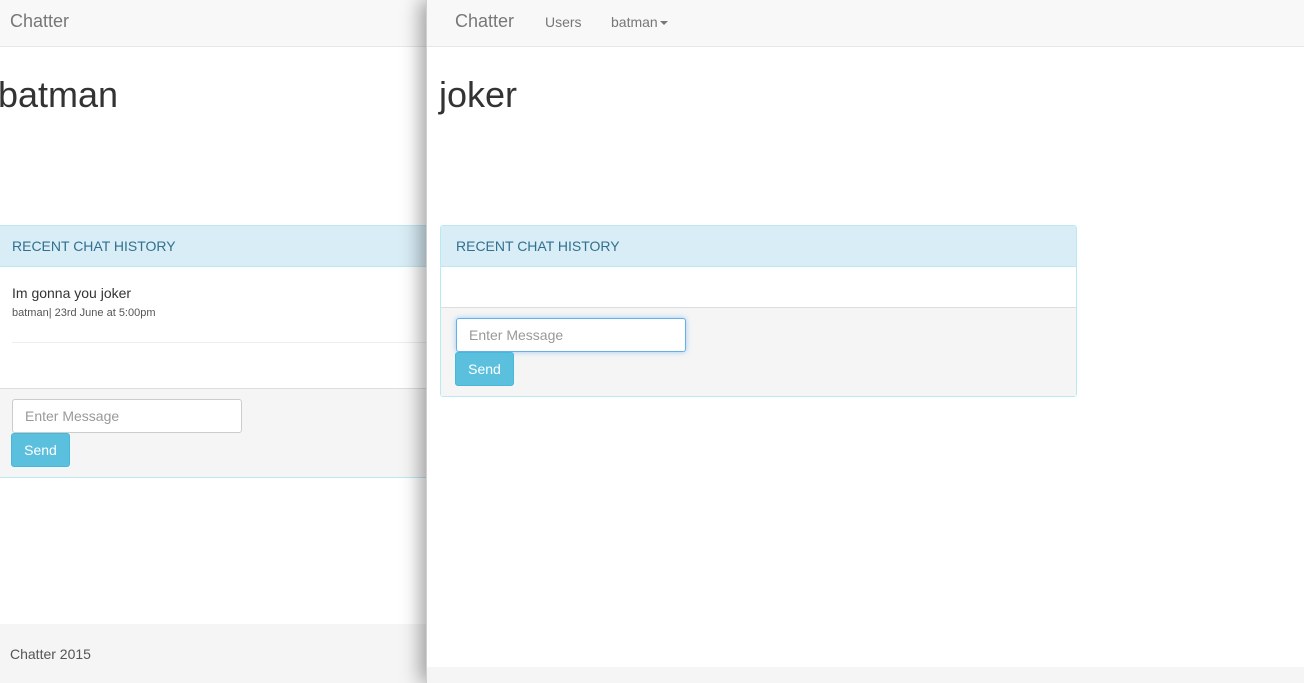  I want to click on right-brand-link: Chatter, so click(484, 21).